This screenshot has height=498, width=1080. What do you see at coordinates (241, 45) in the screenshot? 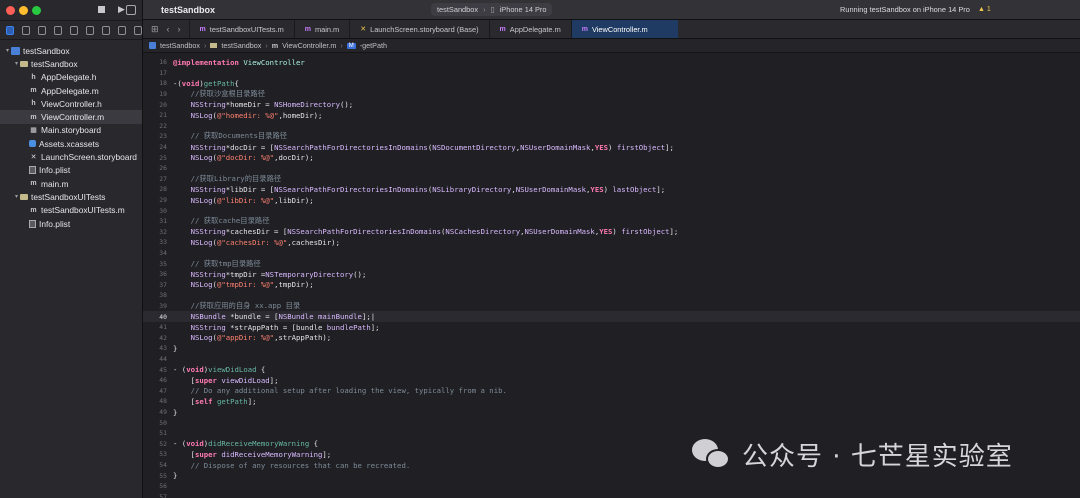
I see `jumpbar-group: testSandbox` at bounding box center [241, 45].